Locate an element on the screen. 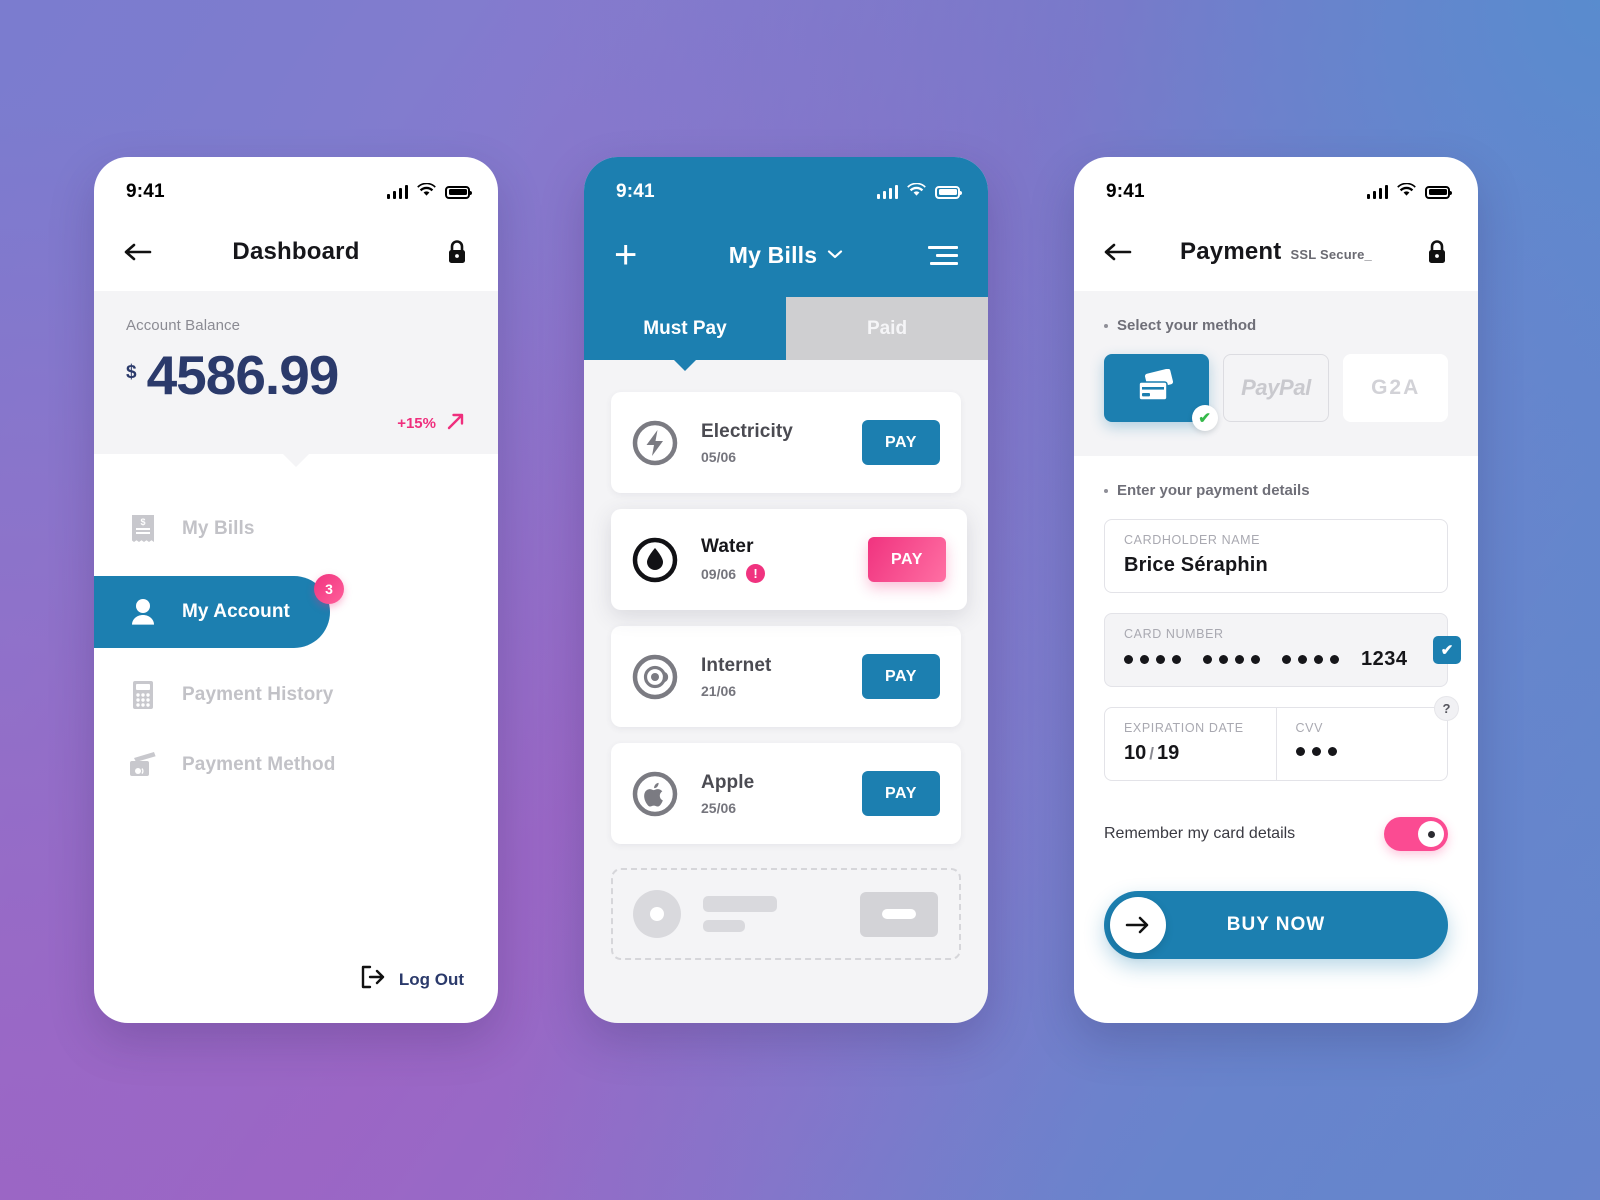 Image resolution: width=1600 pixels, height=1200 pixels. plus-icon: + is located at coordinates (625, 255).